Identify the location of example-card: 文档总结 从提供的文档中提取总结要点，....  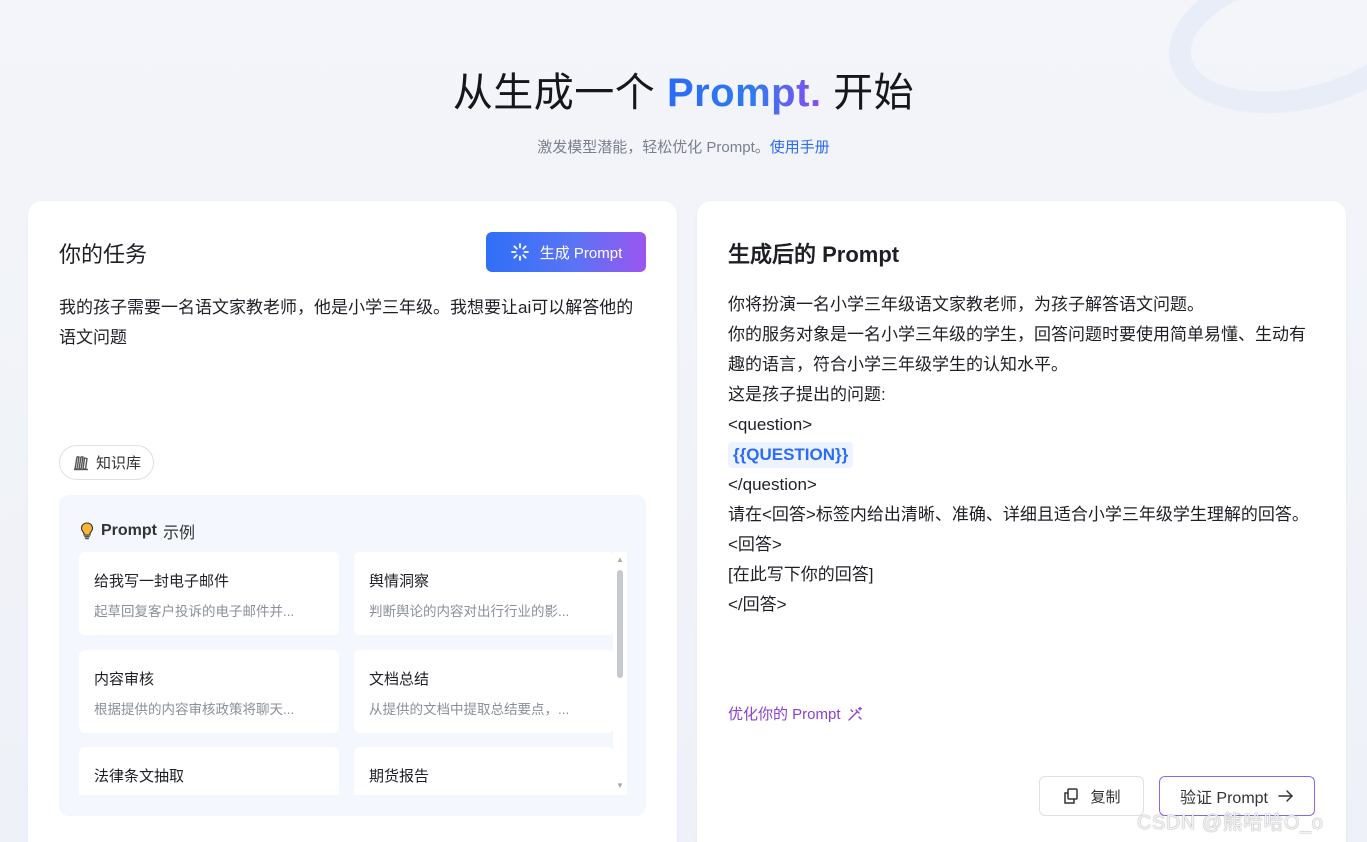
(483, 691).